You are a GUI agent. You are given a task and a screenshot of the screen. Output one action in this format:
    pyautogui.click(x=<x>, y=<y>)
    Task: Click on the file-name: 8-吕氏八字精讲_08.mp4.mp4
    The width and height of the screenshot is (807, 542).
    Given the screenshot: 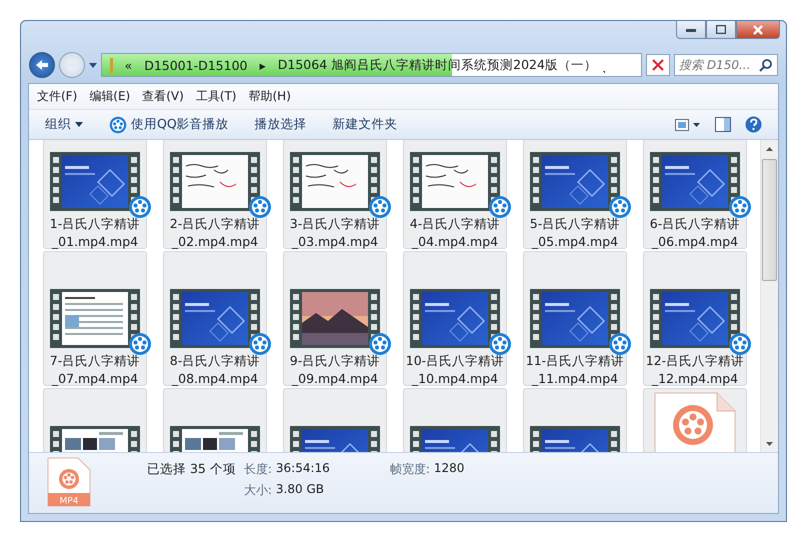 What is the action you would take?
    pyautogui.click(x=215, y=370)
    